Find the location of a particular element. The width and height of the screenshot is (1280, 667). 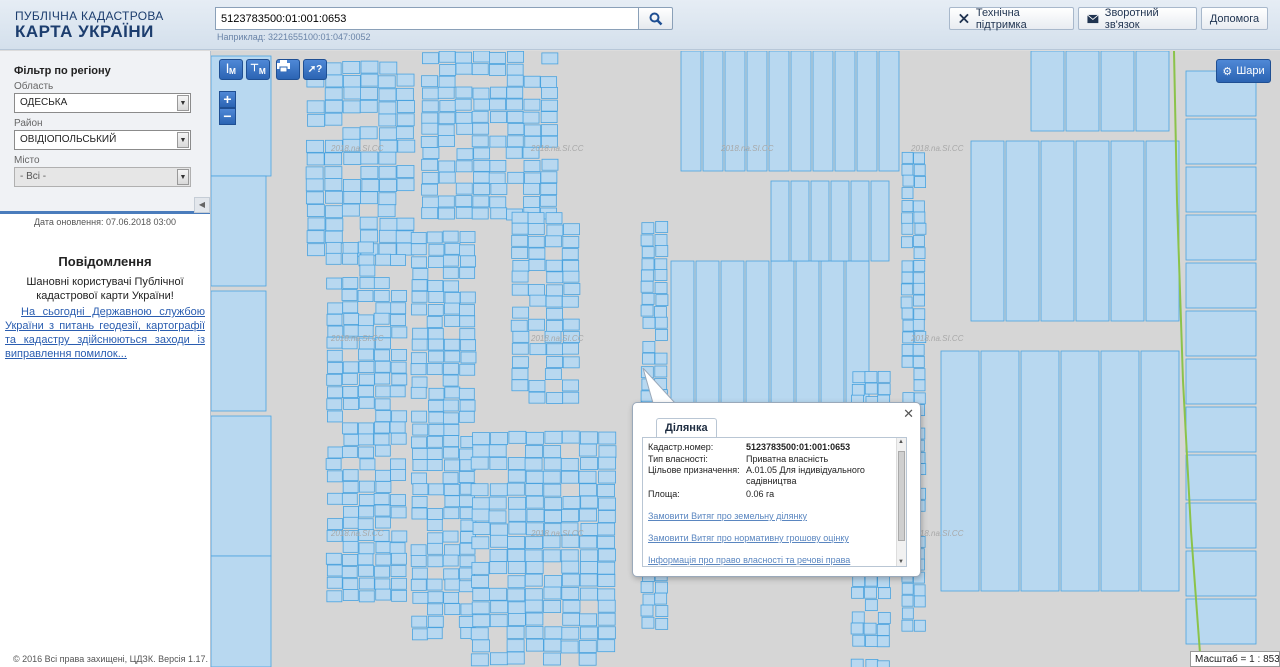

identify-button: ➚? is located at coordinates (315, 69).